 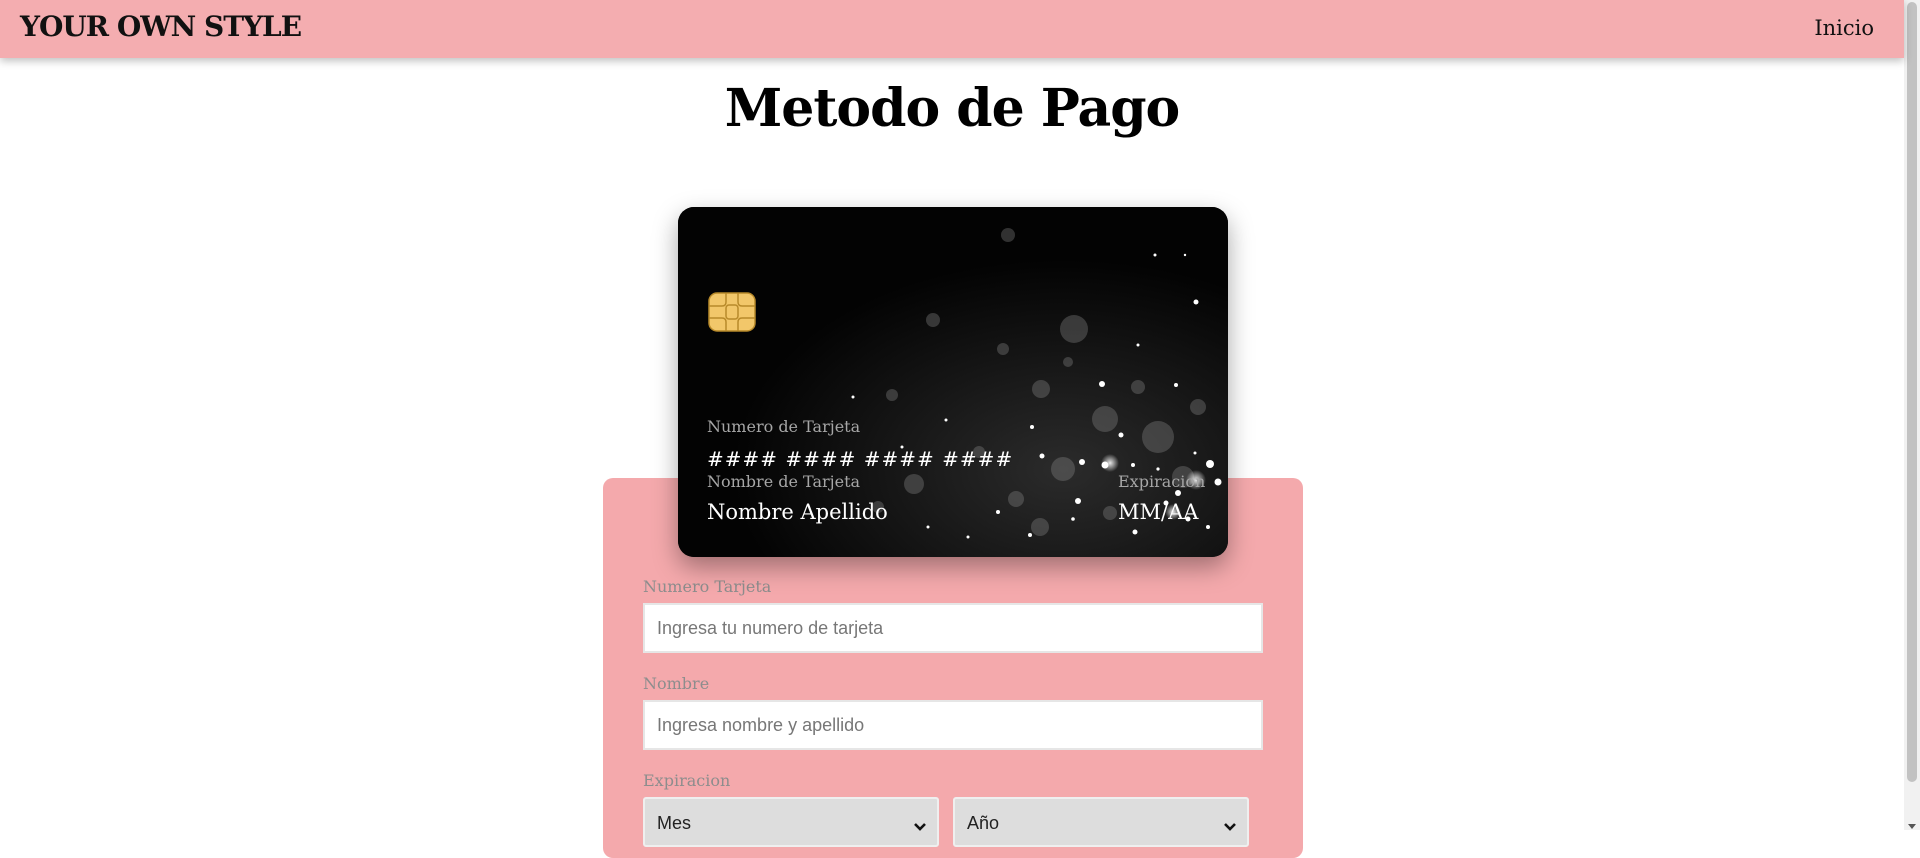 I want to click on year-select: Año, so click(x=1101, y=822).